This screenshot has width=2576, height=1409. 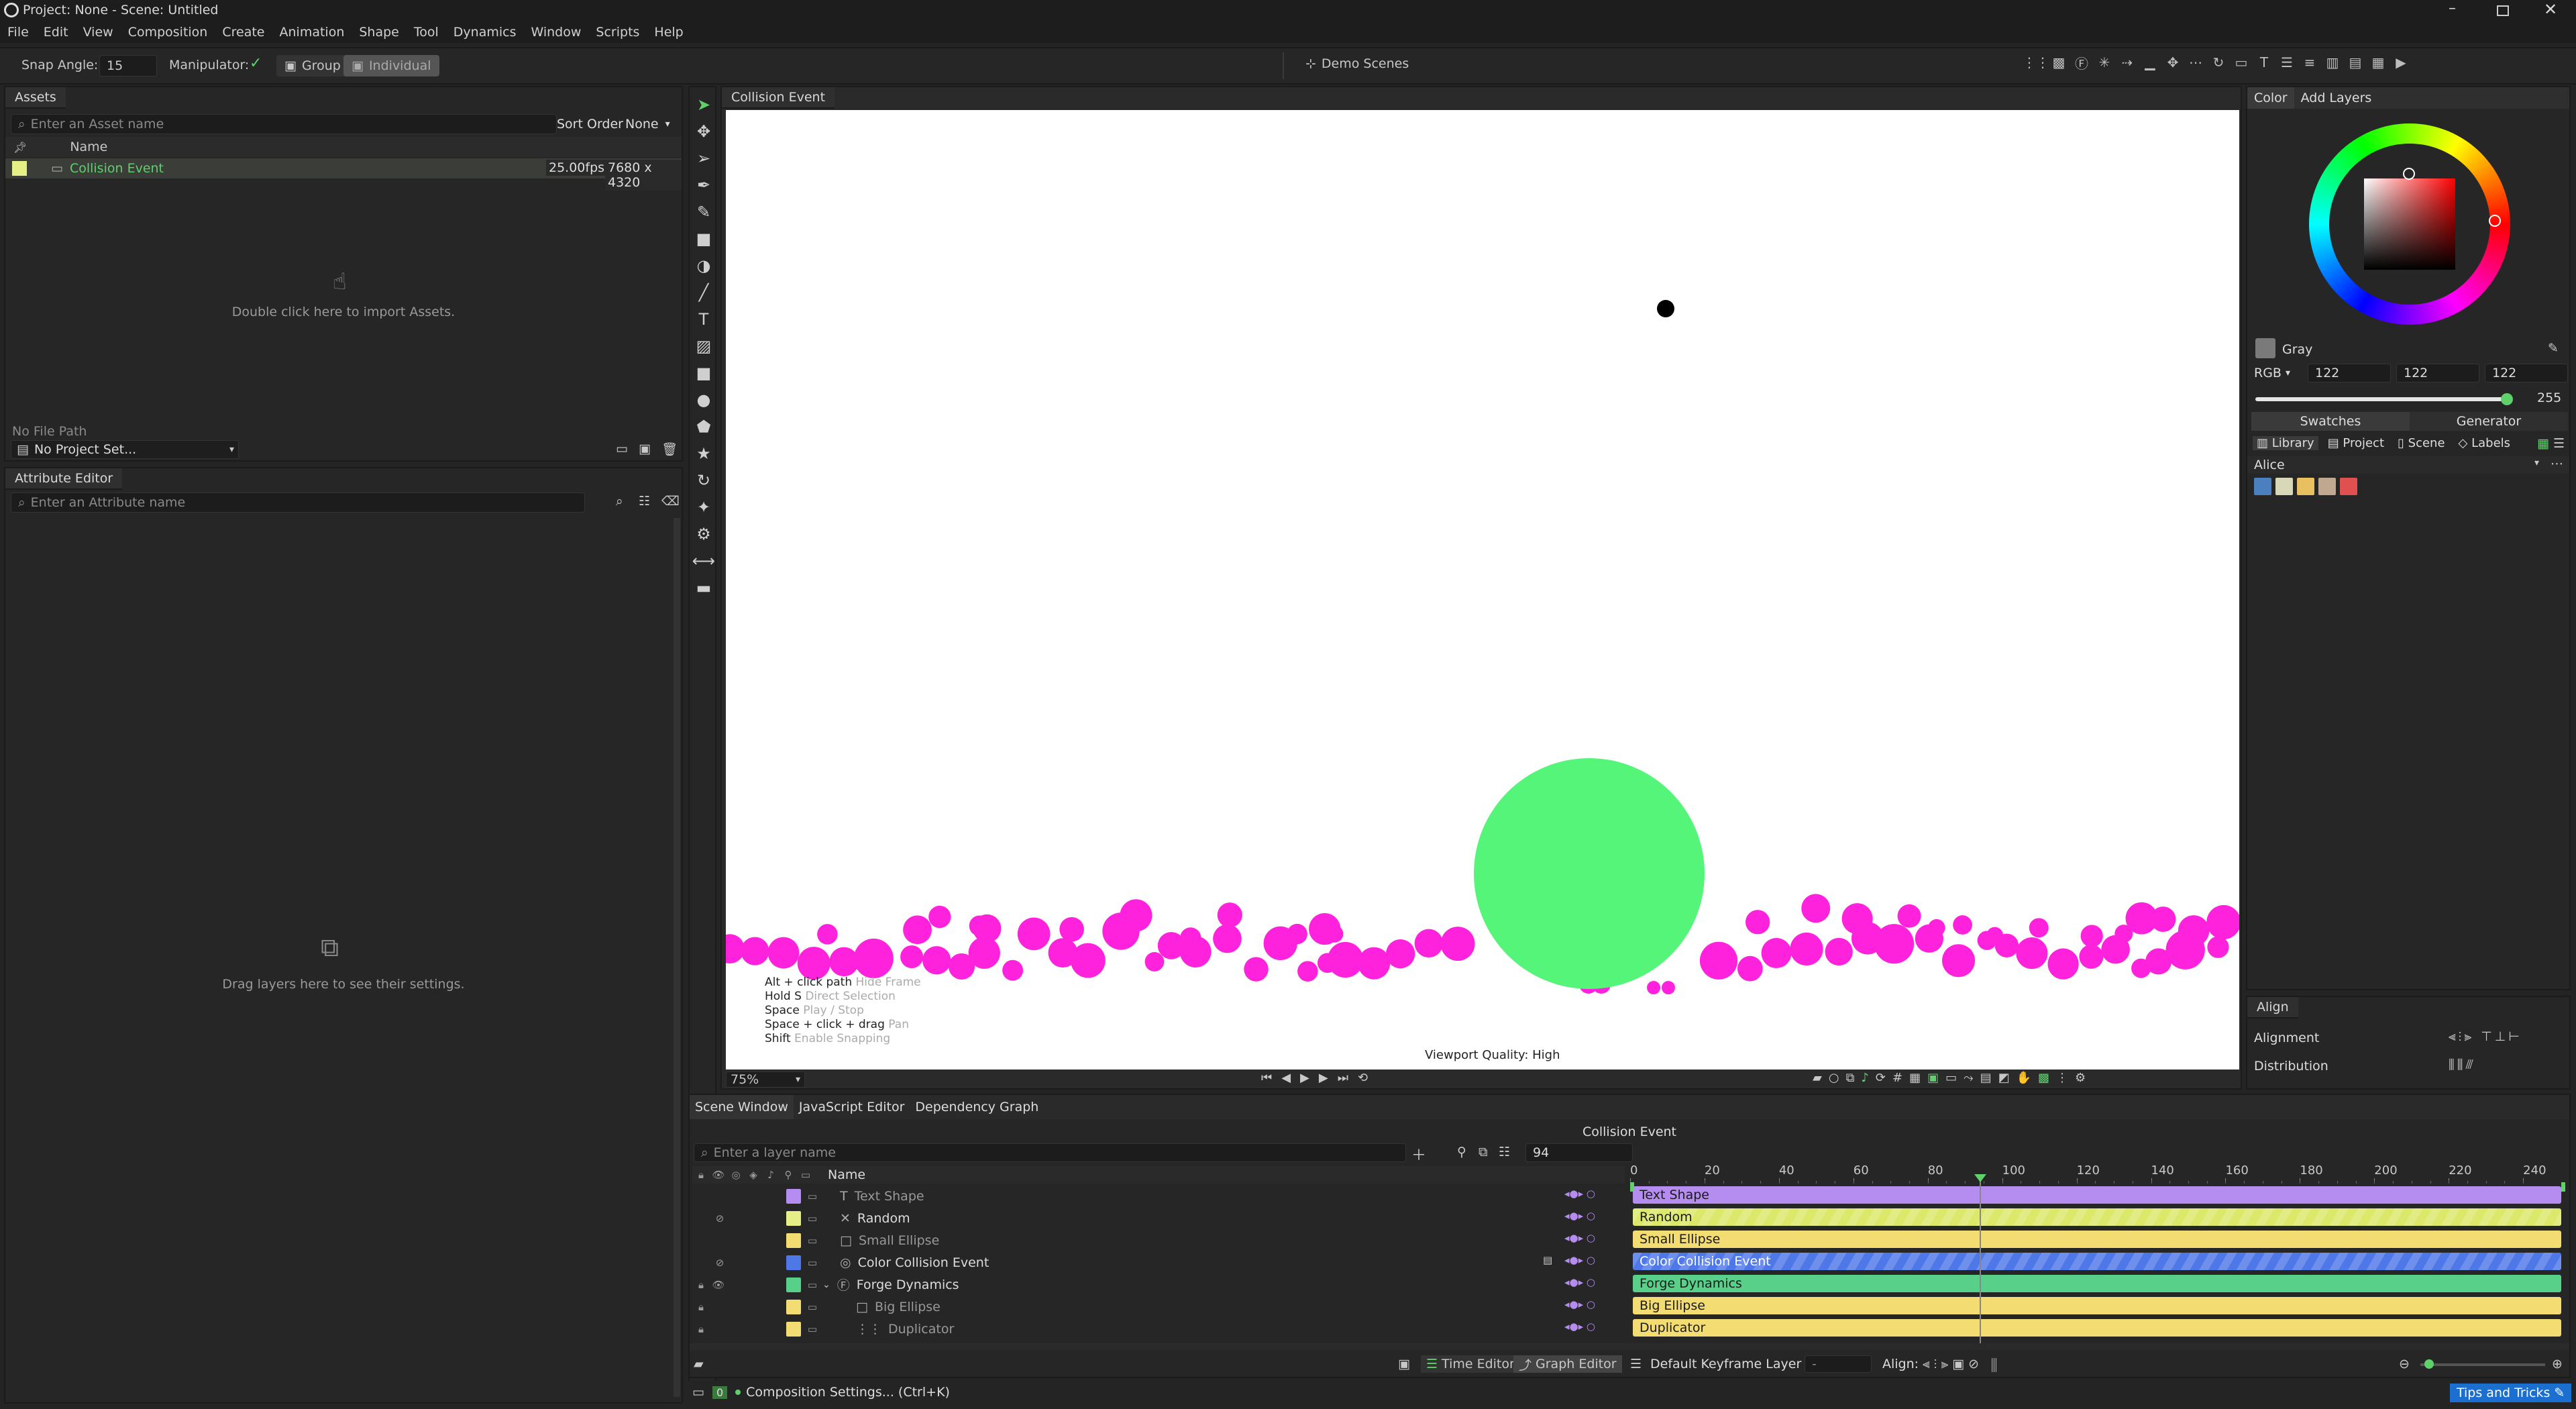 What do you see at coordinates (704, 212) in the screenshot?
I see `pencil-tool-icon: ✎` at bounding box center [704, 212].